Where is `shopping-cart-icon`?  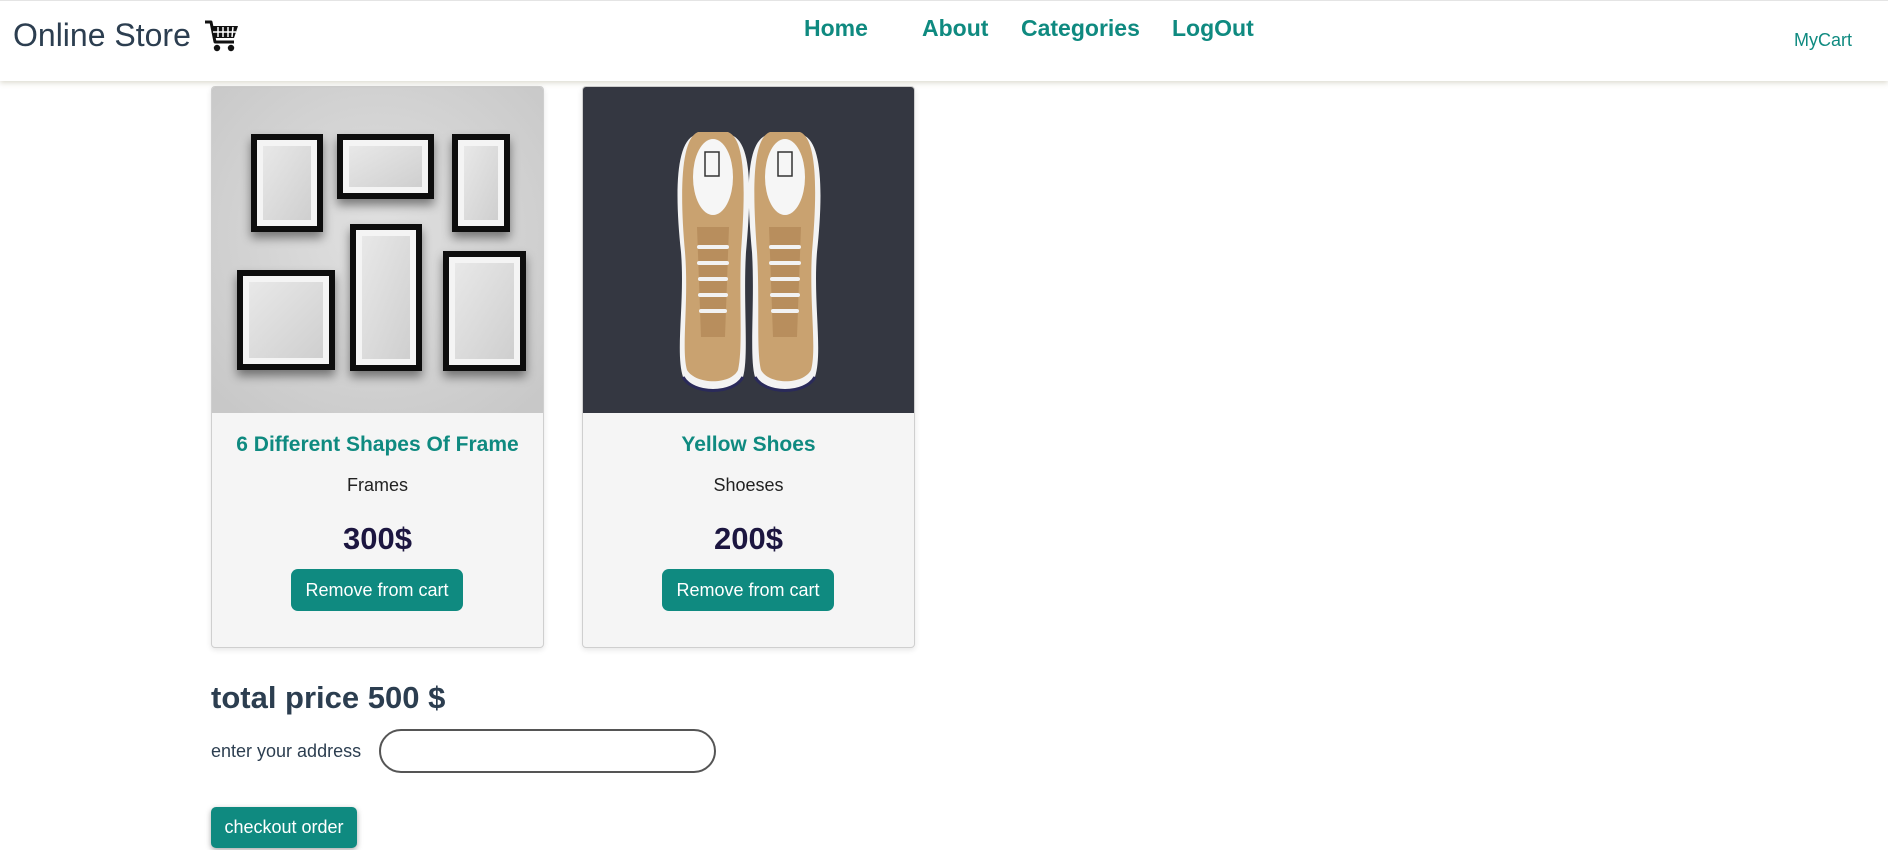 shopping-cart-icon is located at coordinates (222, 36).